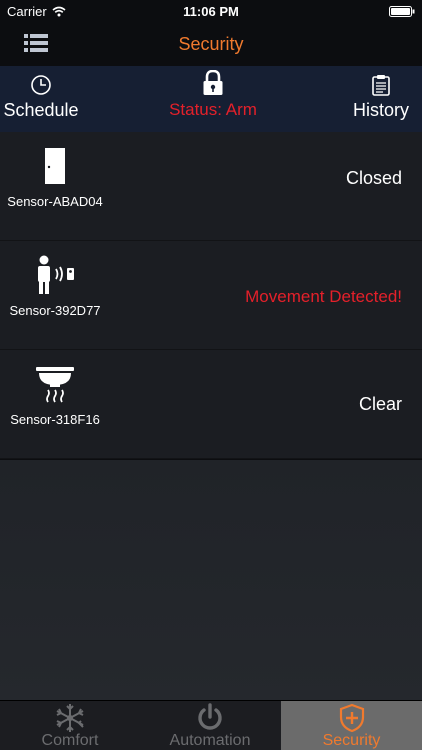 The height and width of the screenshot is (750, 422). I want to click on status-bar: Carrier 11:06 PM, so click(211, 11).